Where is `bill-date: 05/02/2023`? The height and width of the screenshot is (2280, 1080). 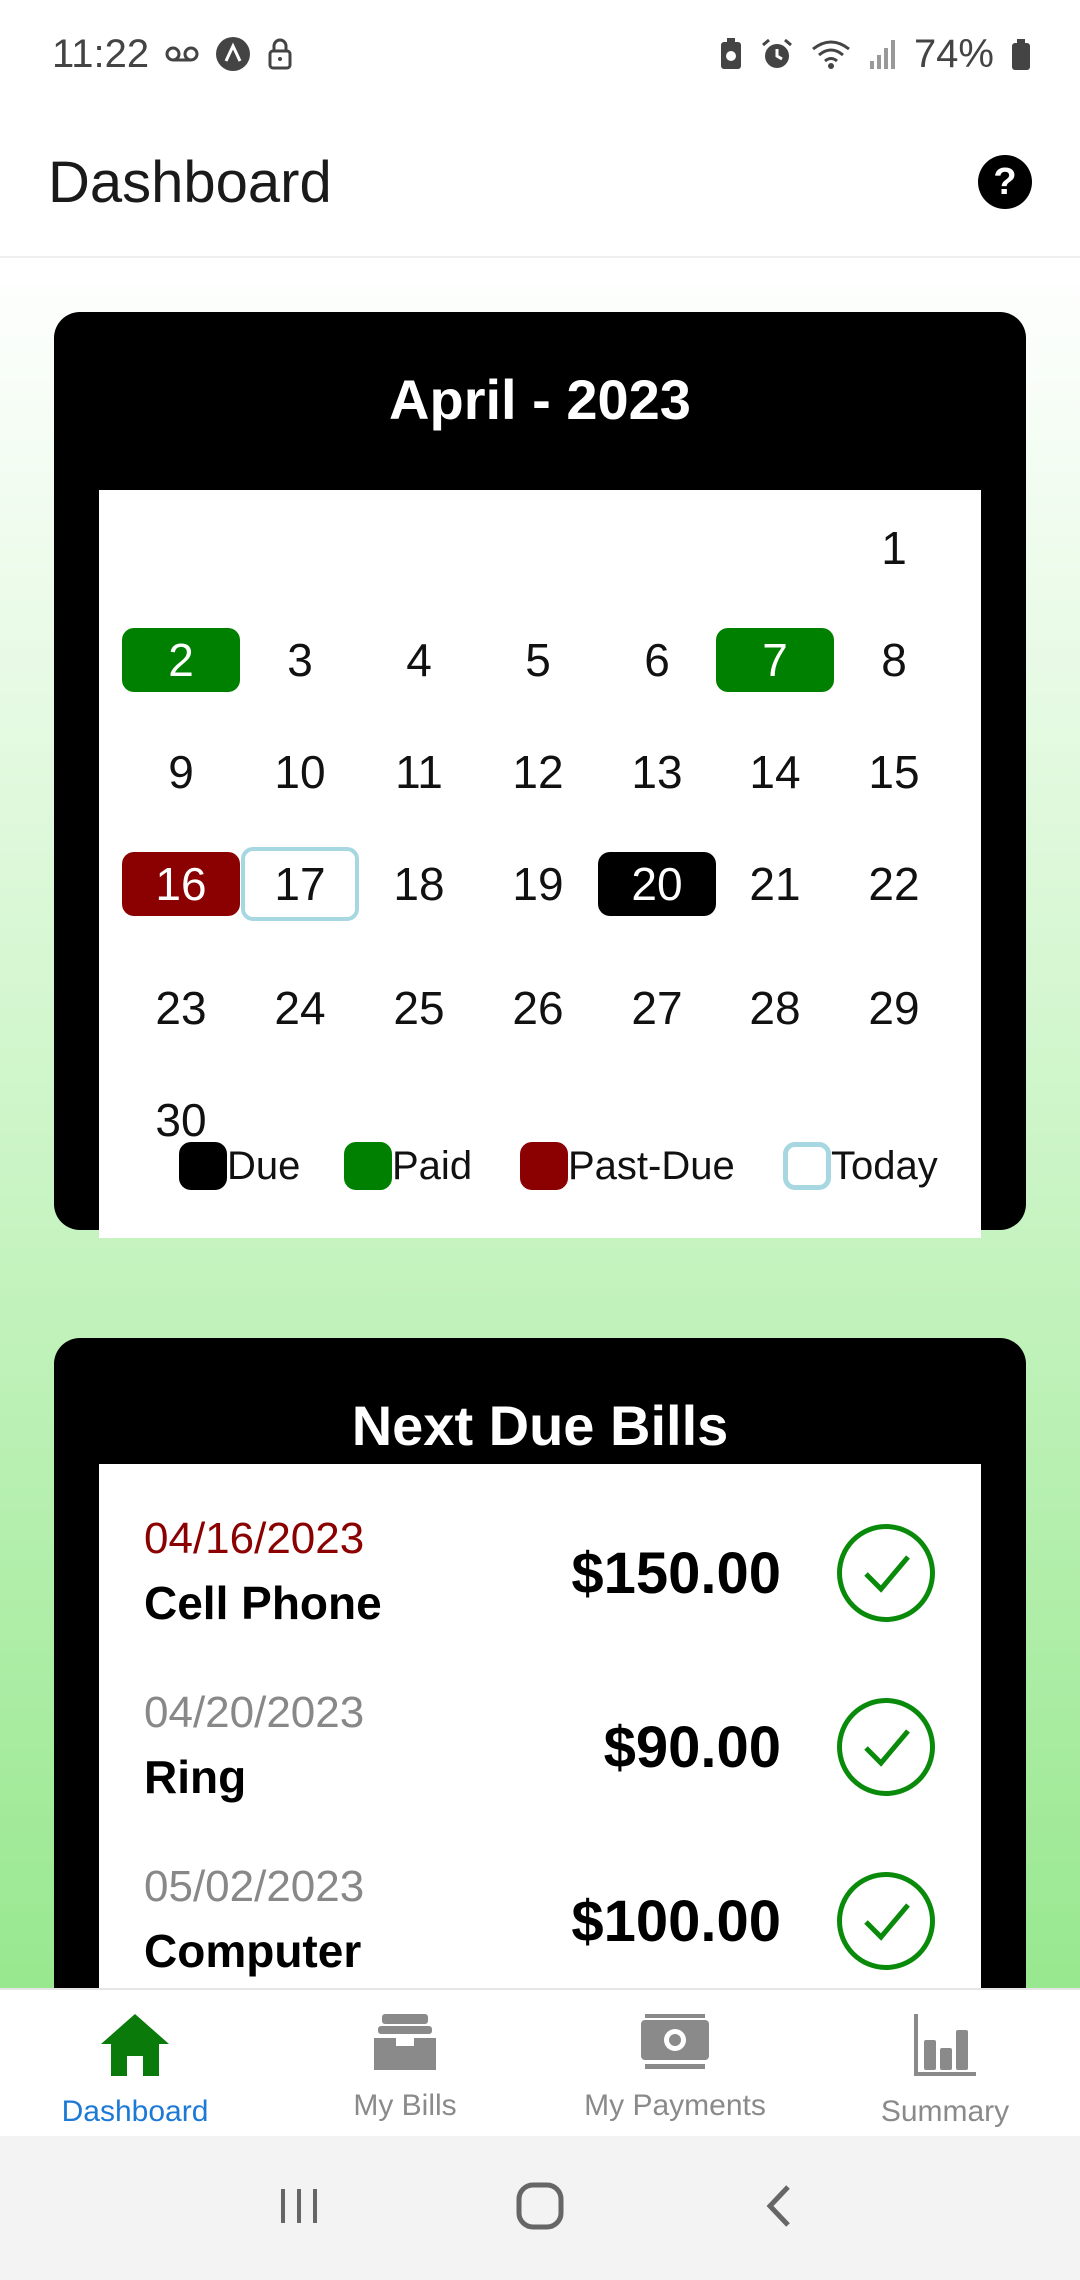 bill-date: 05/02/2023 is located at coordinates (254, 1886).